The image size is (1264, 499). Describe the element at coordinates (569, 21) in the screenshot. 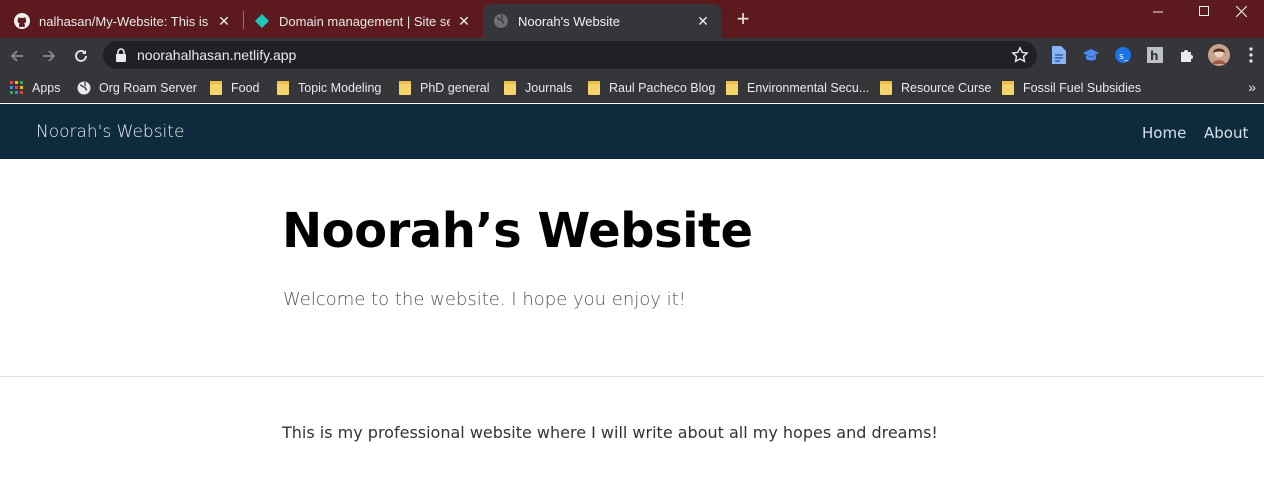

I see `tab-title: Noorah's Website` at that location.